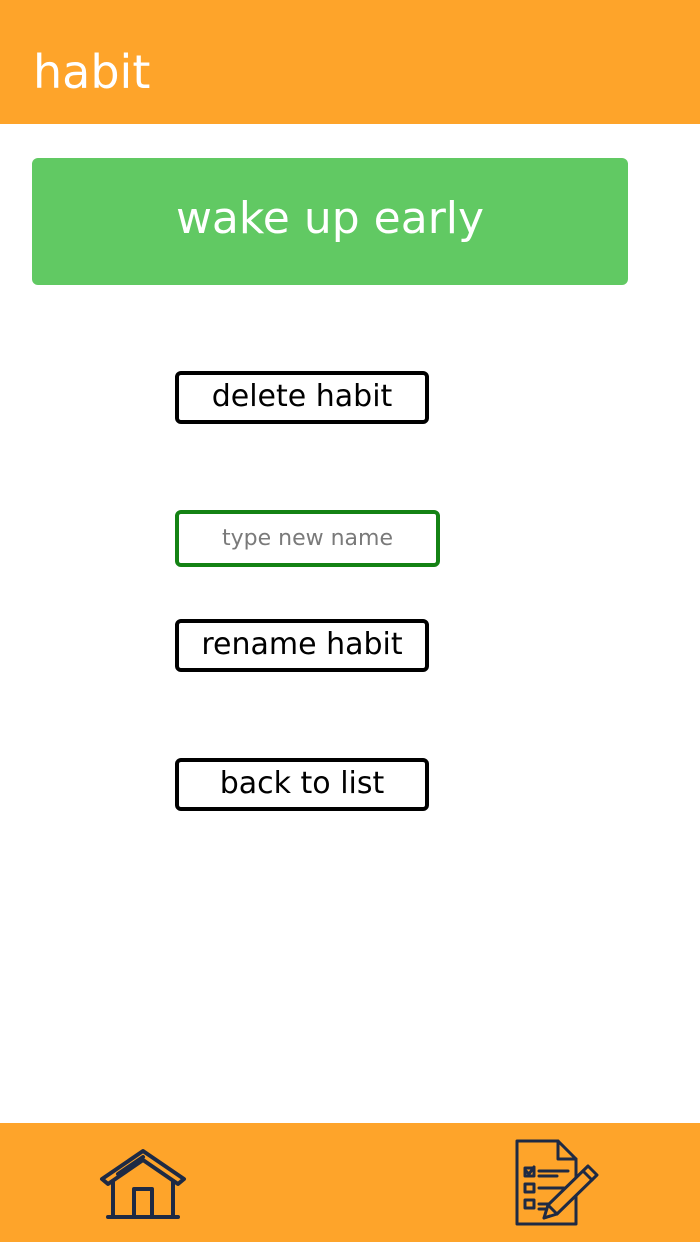 The height and width of the screenshot is (1242, 700). I want to click on nav-checklist-button, so click(557, 1183).